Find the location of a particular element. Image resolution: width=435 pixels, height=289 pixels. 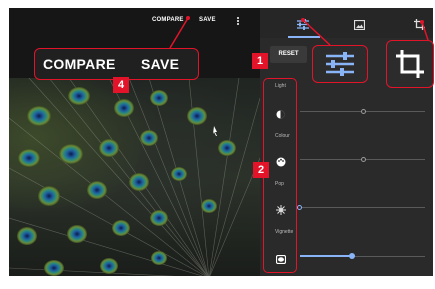

image-icon is located at coordinates (359, 26).